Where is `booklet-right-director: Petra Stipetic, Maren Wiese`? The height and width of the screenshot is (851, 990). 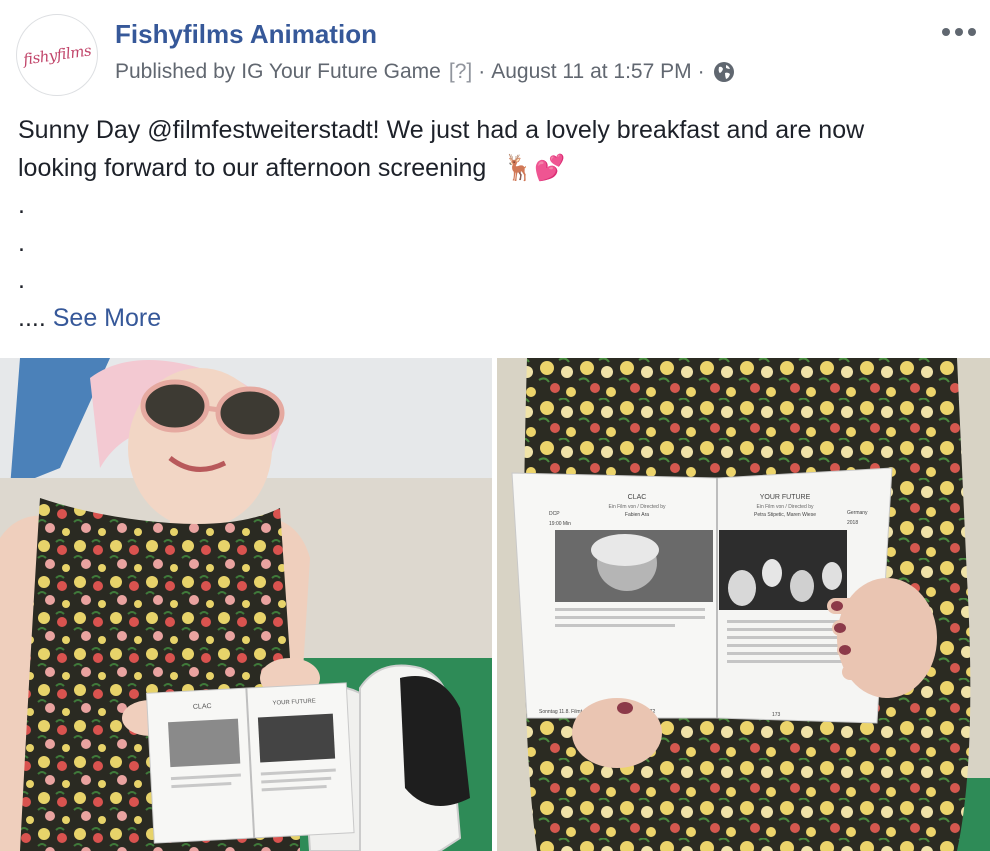
booklet-right-director: Petra Stipetic, Maren Wiese is located at coordinates (785, 515).